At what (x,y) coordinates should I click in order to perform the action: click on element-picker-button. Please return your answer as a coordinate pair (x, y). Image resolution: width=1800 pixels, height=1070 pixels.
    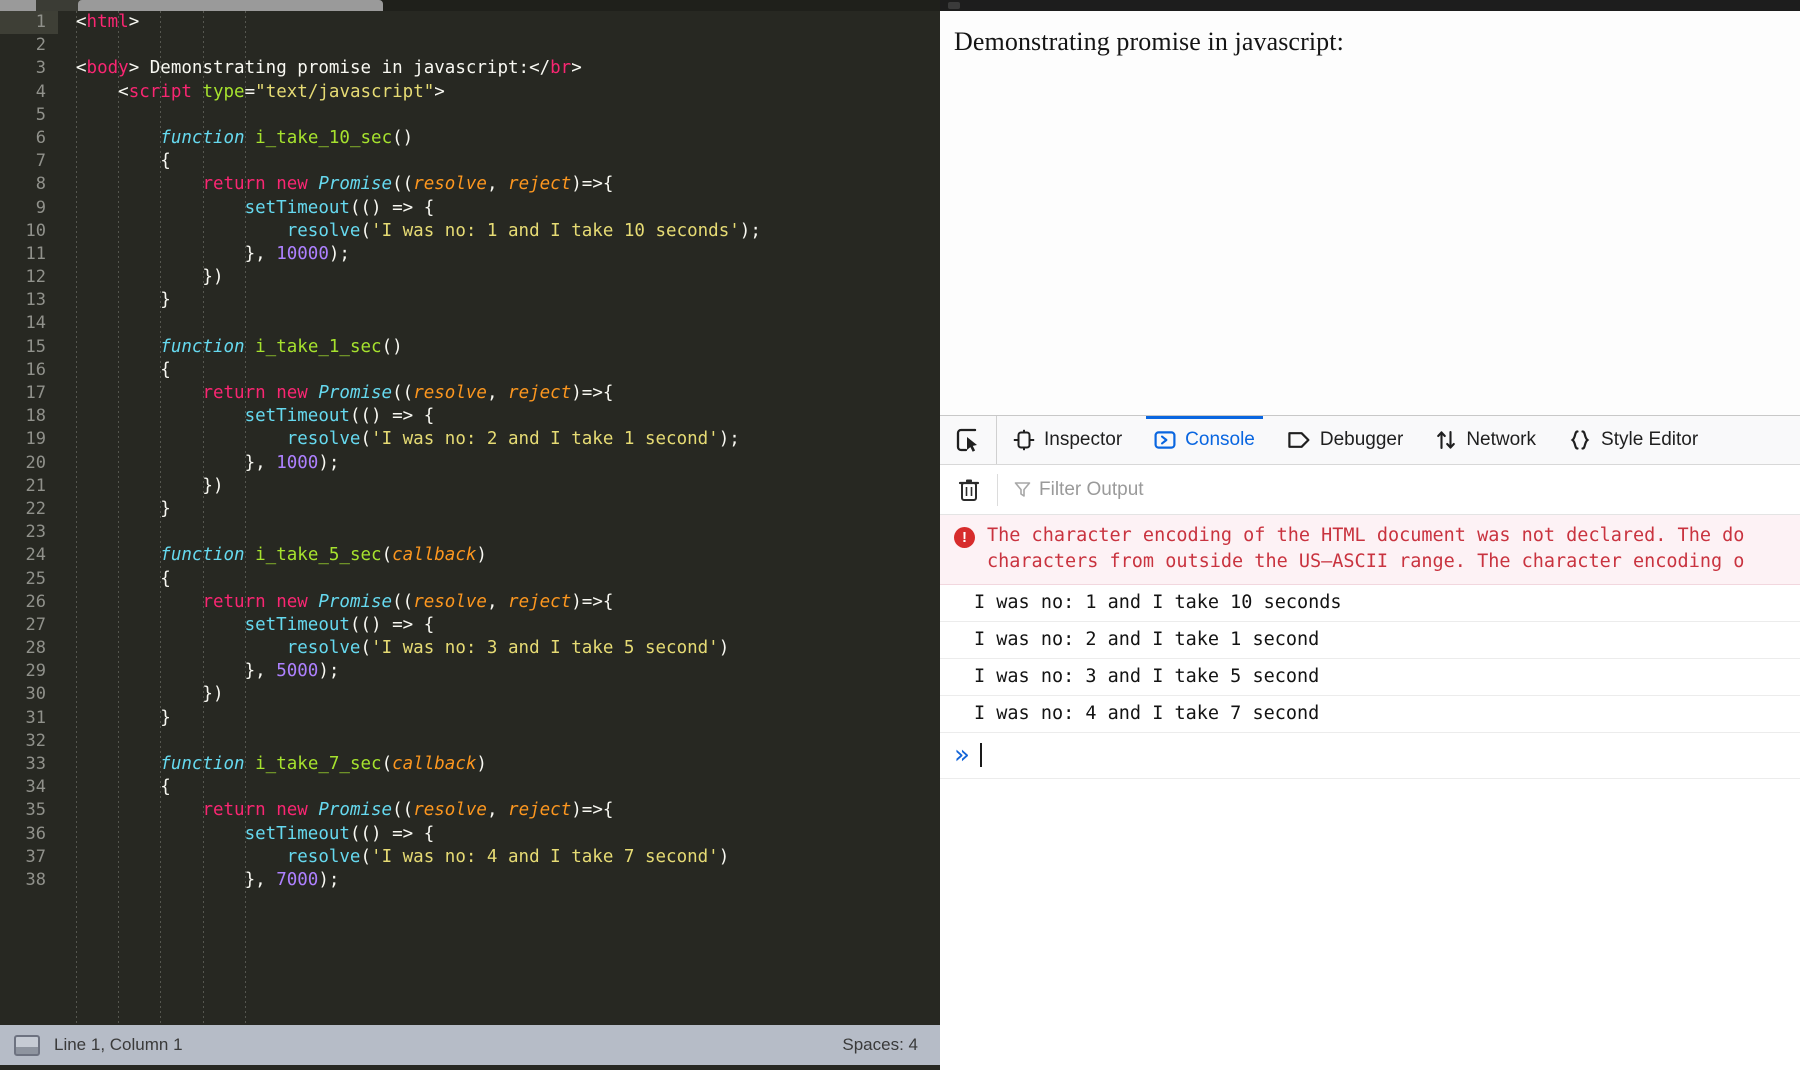
    Looking at the image, I should click on (968, 440).